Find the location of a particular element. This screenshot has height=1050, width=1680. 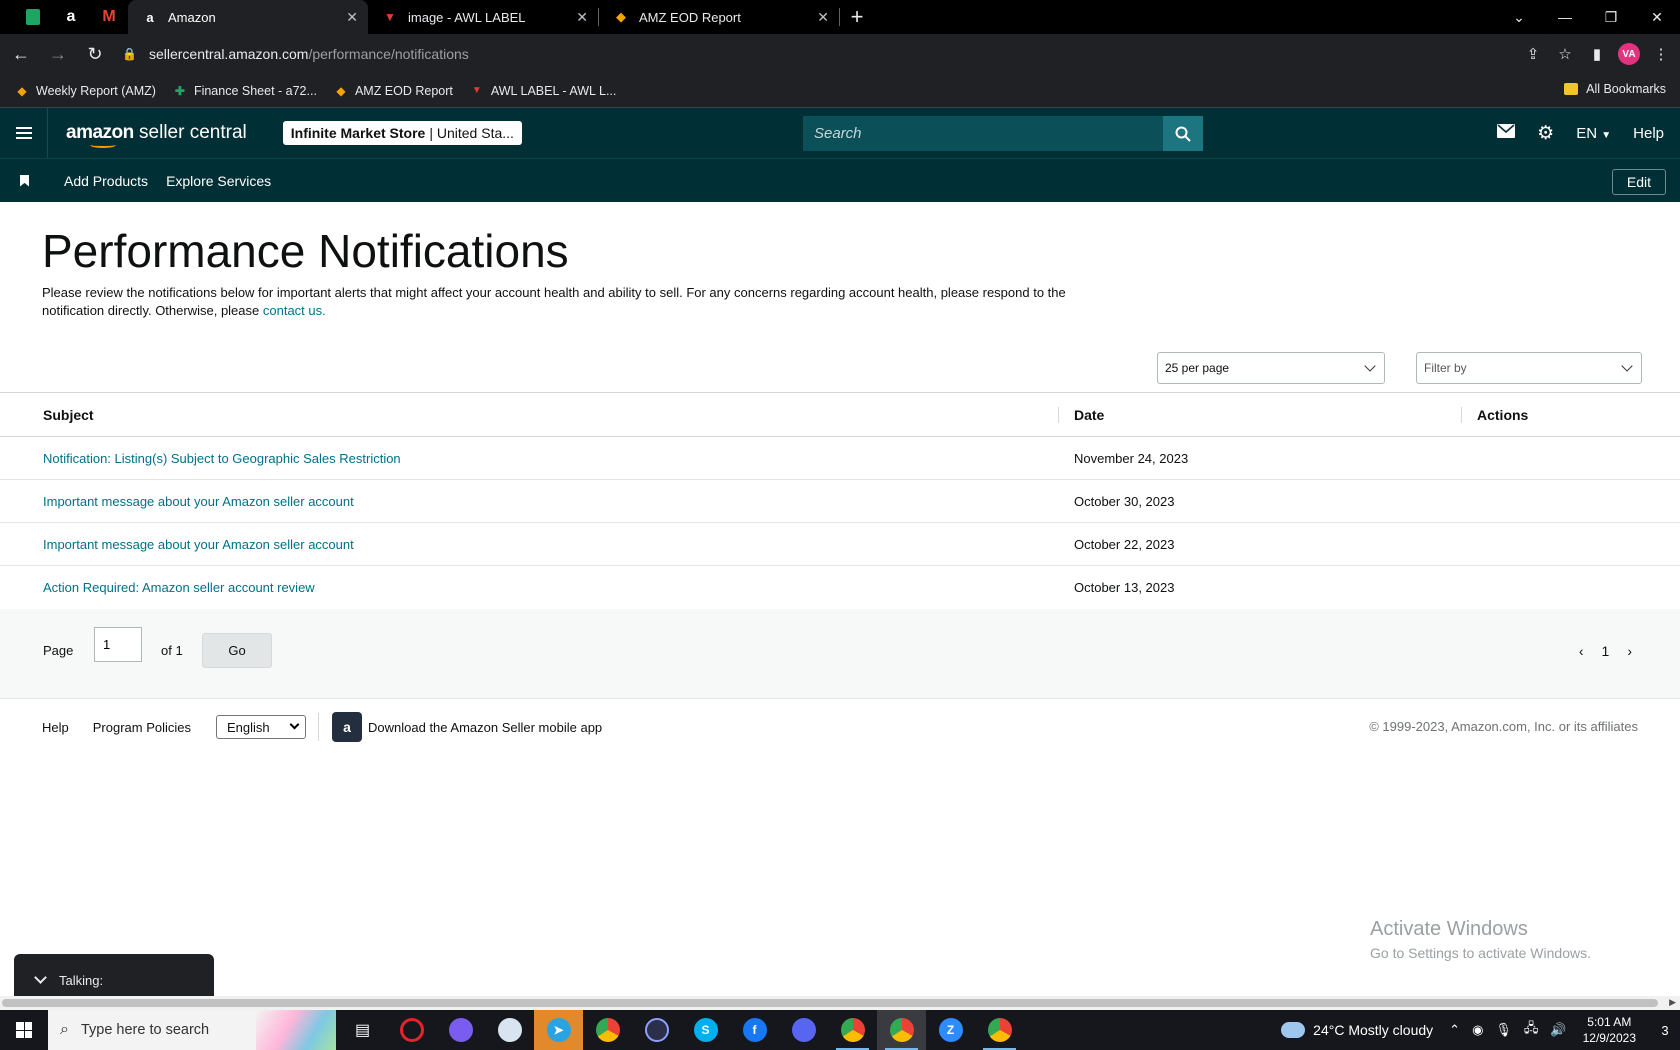

seller-central-logo: amazon seller central is located at coordinates (156, 135).